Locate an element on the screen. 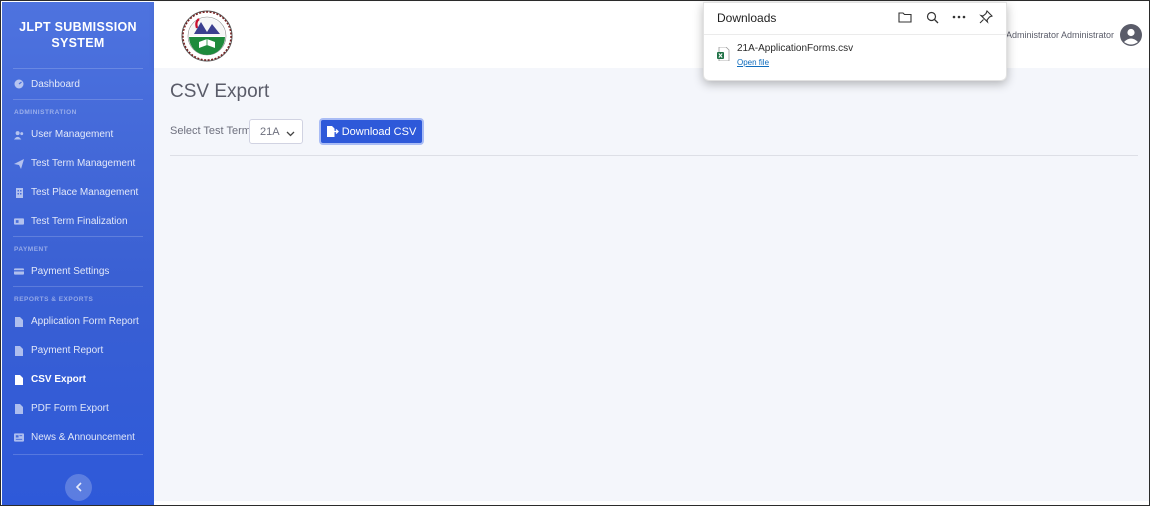 The image size is (1150, 506). sidebar-item-user-management: User Management is located at coordinates (78, 134).